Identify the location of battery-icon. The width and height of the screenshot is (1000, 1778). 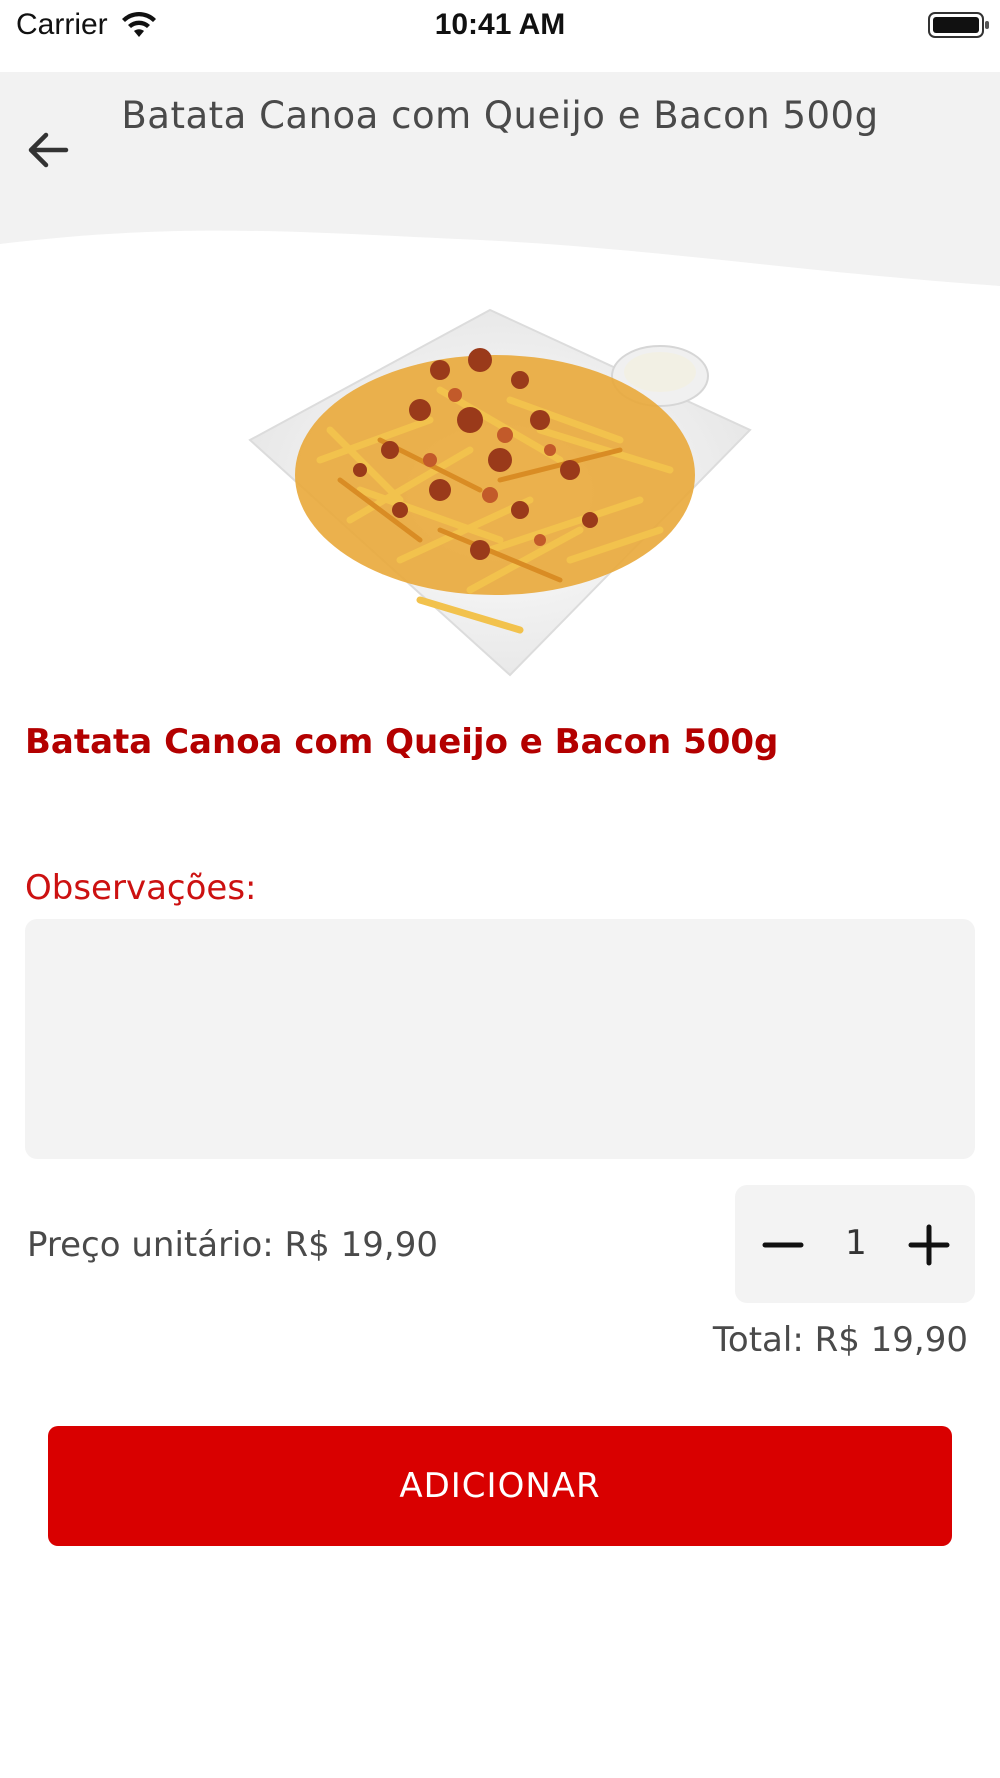
(958, 25).